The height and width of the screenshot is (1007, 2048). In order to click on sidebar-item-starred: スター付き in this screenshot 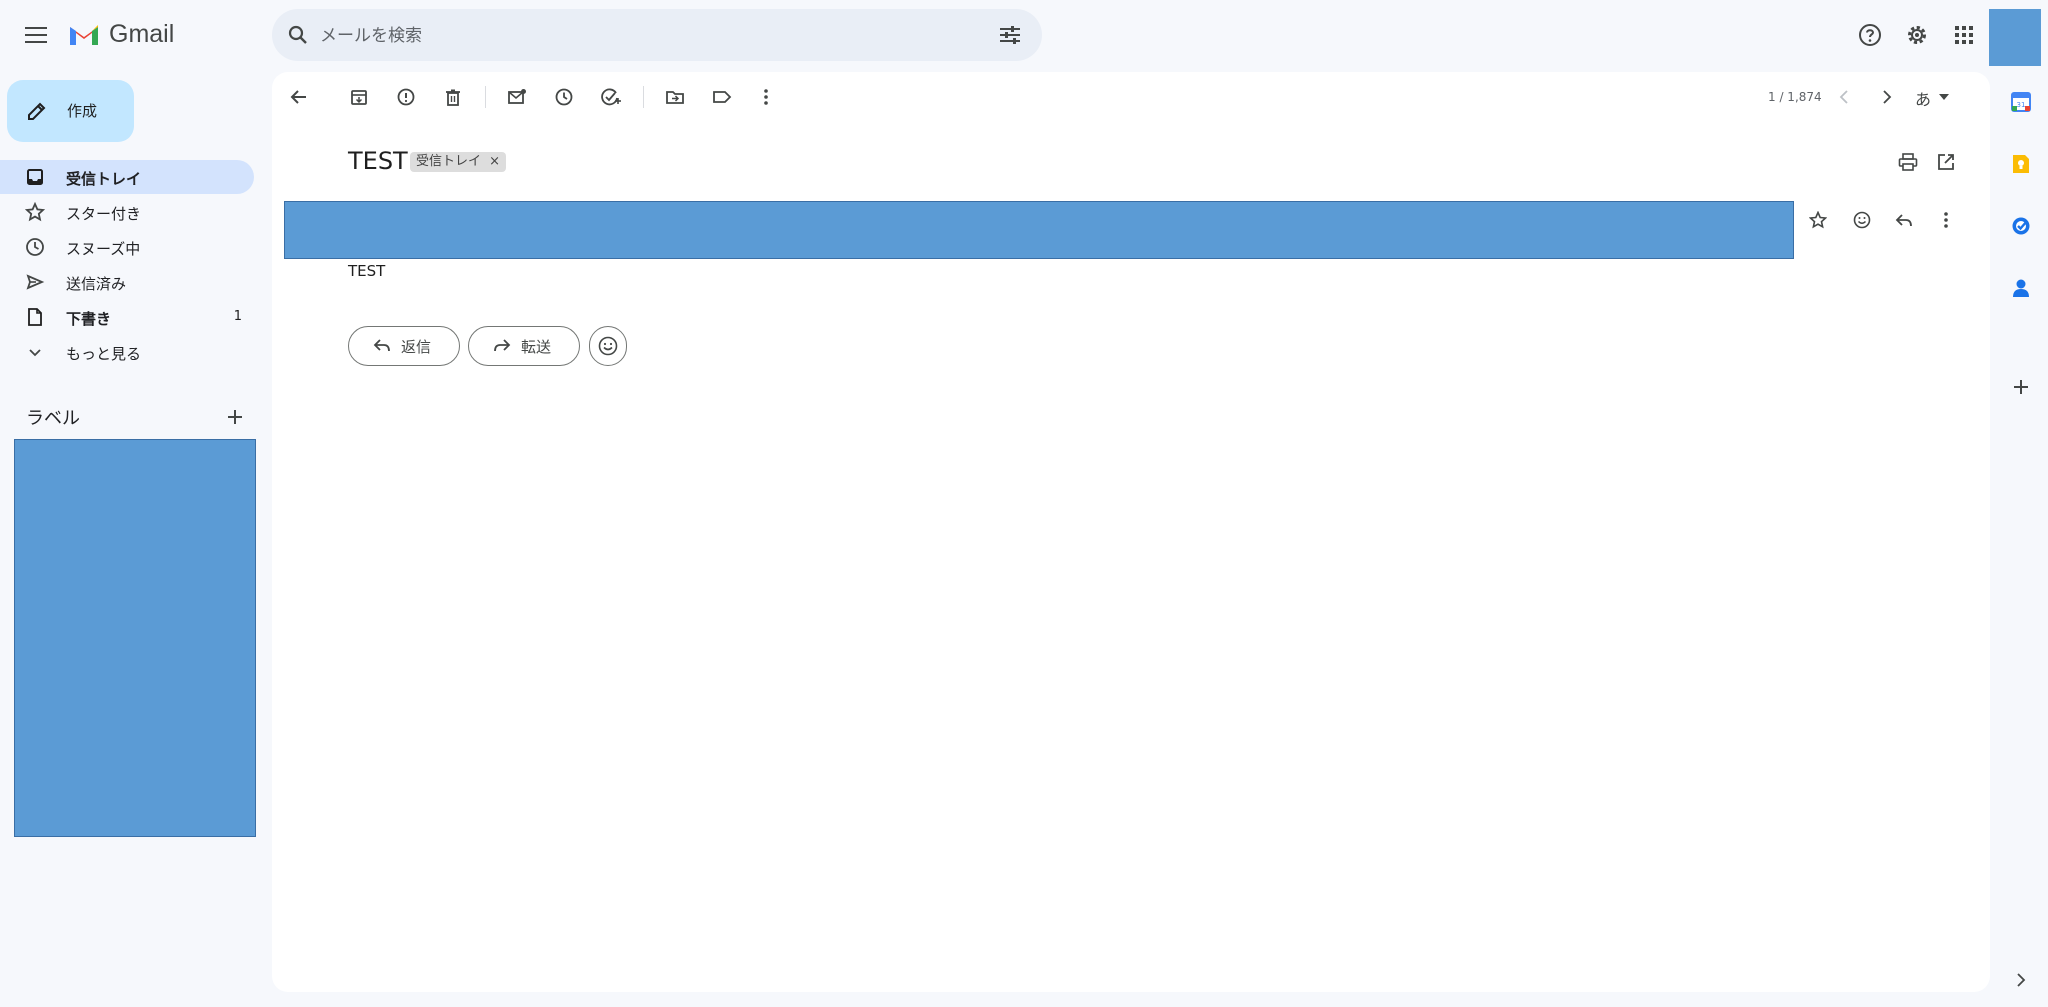, I will do `click(127, 212)`.